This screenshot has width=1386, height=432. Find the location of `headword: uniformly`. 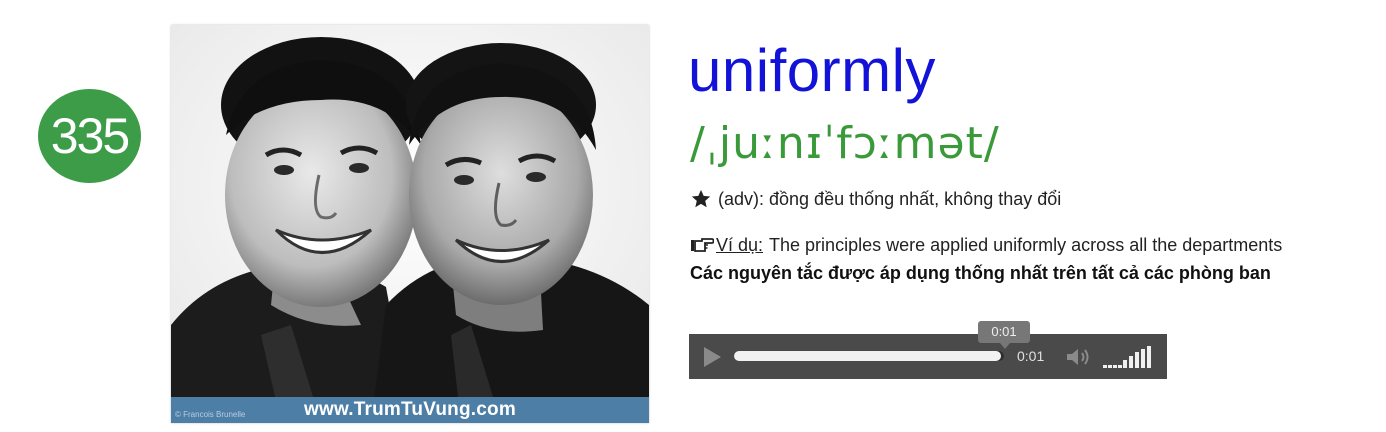

headword: uniformly is located at coordinates (812, 70).